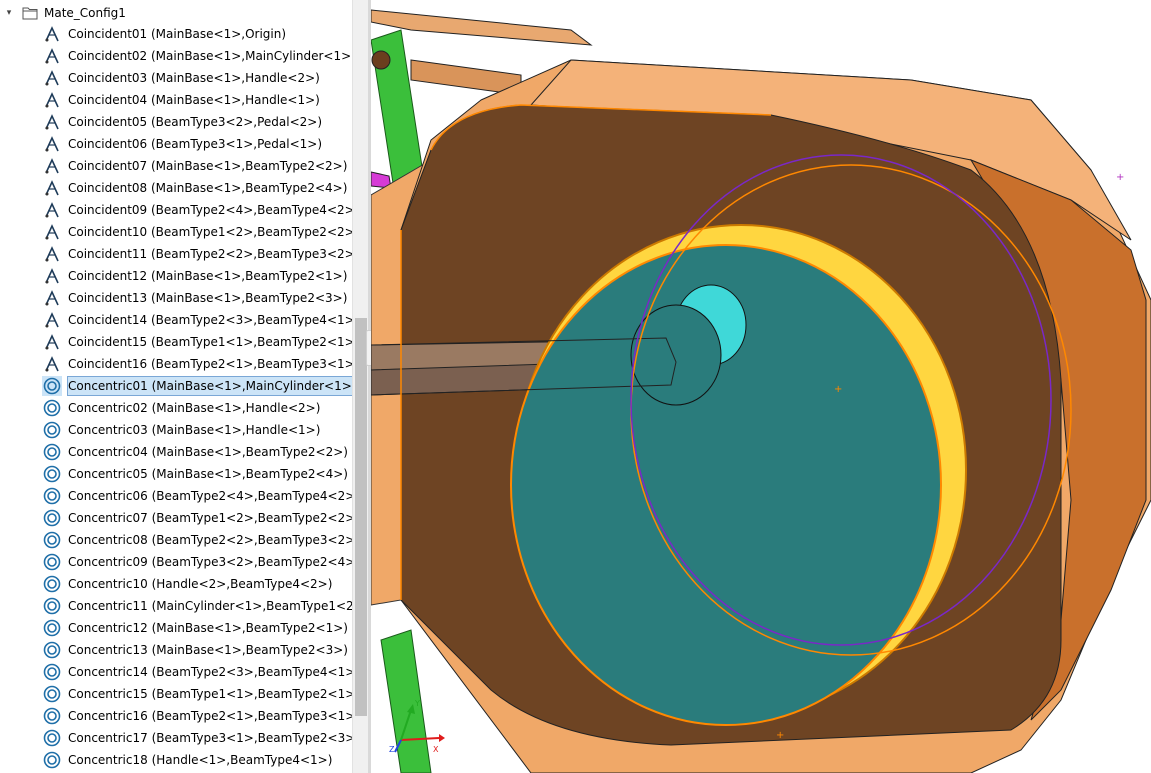 This screenshot has height=773, width=1151. I want to click on tree-root-label: Mate_Config1, so click(85, 13).